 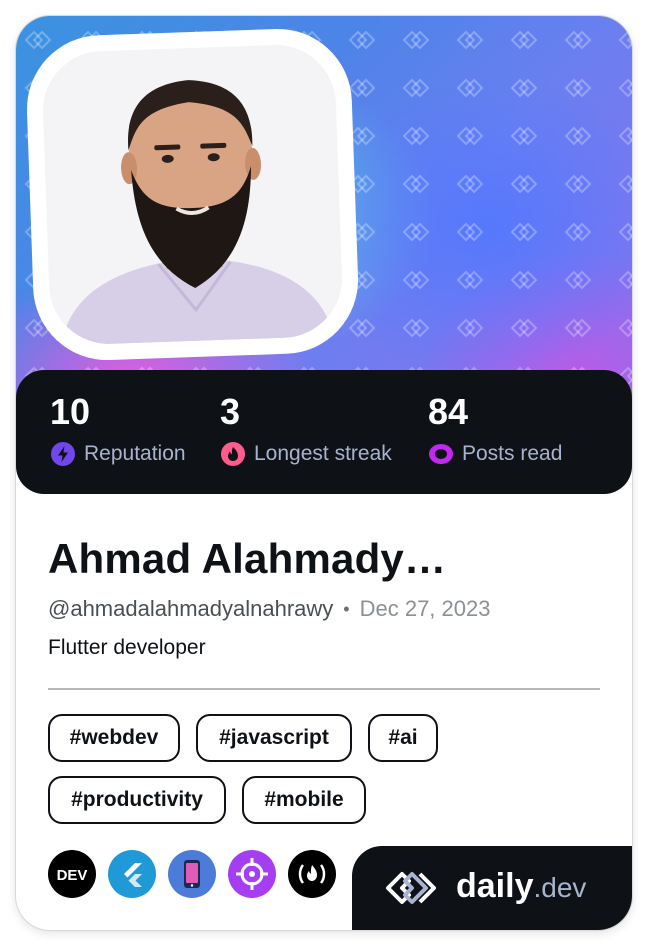 I want to click on flutter-icon, so click(x=133, y=875).